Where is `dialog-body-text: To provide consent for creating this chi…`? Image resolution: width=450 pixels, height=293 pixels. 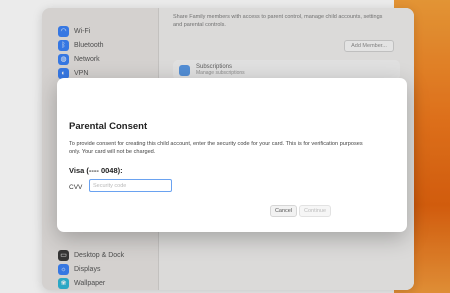
dialog-body-text: To provide consent for creating this chi… is located at coordinates (216, 148).